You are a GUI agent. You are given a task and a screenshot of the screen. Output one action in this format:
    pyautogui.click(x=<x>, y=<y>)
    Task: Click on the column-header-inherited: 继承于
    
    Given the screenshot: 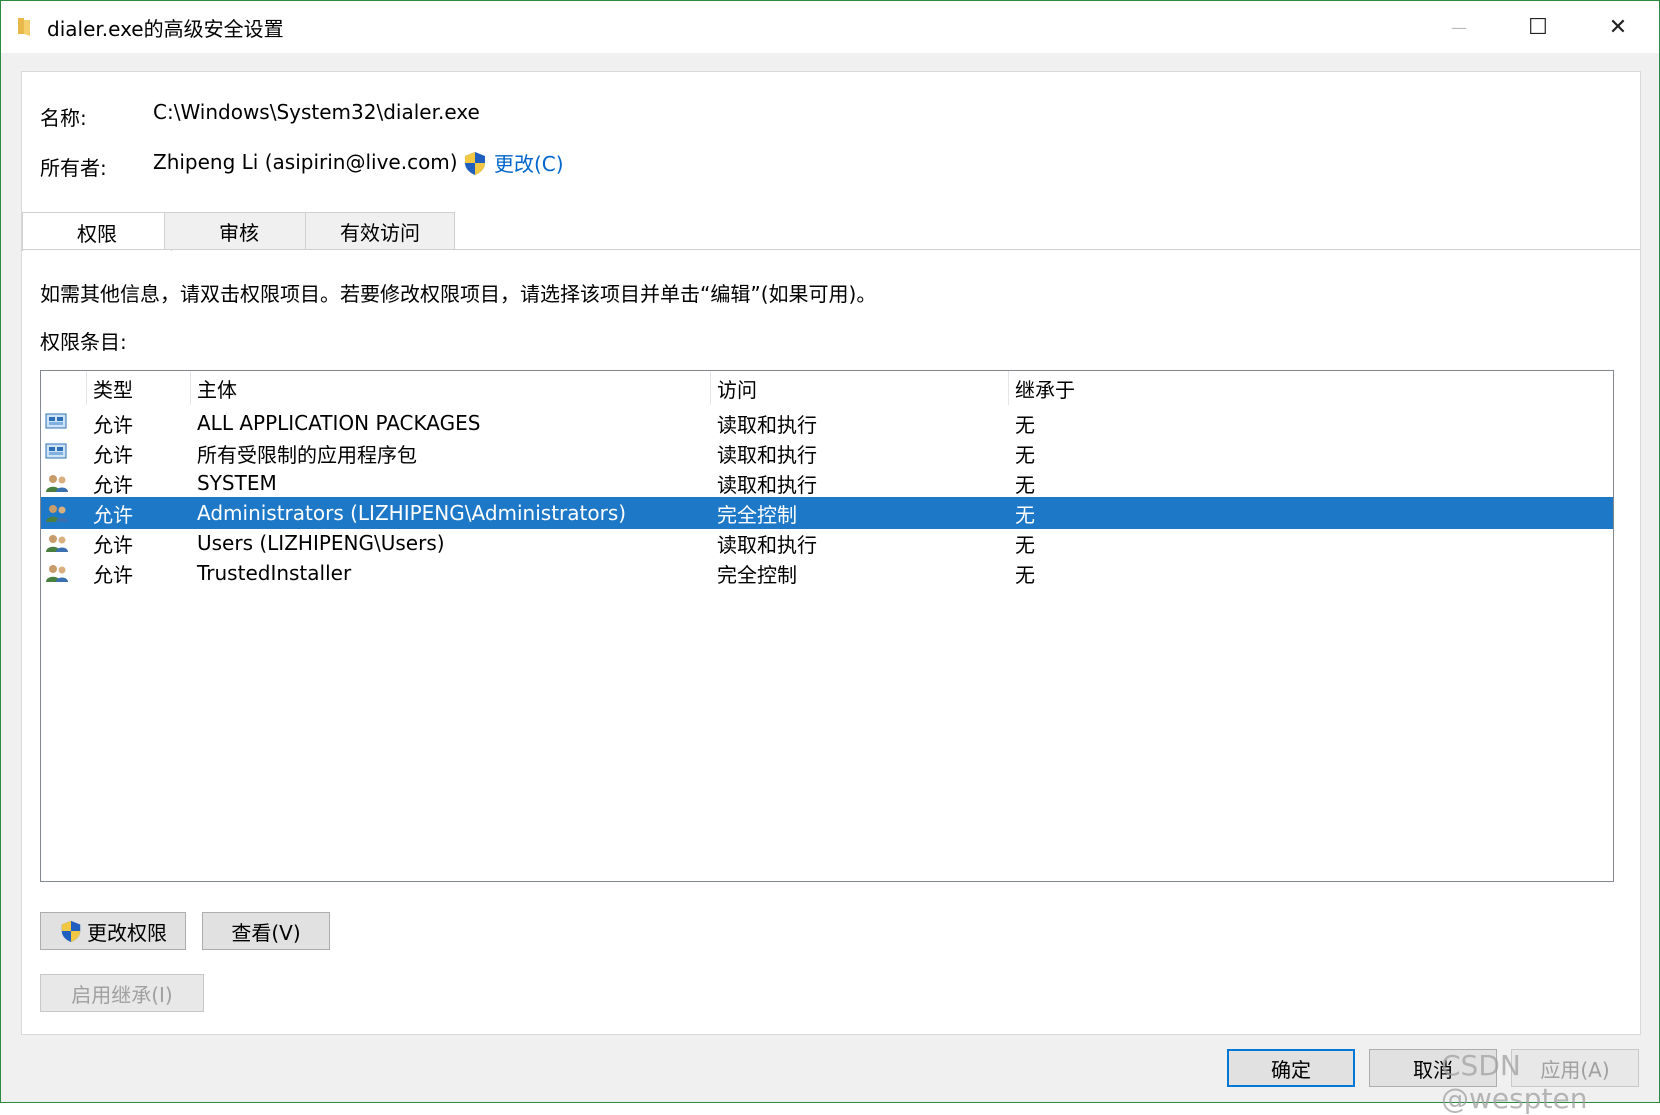 What is the action you would take?
    pyautogui.click(x=1159, y=388)
    